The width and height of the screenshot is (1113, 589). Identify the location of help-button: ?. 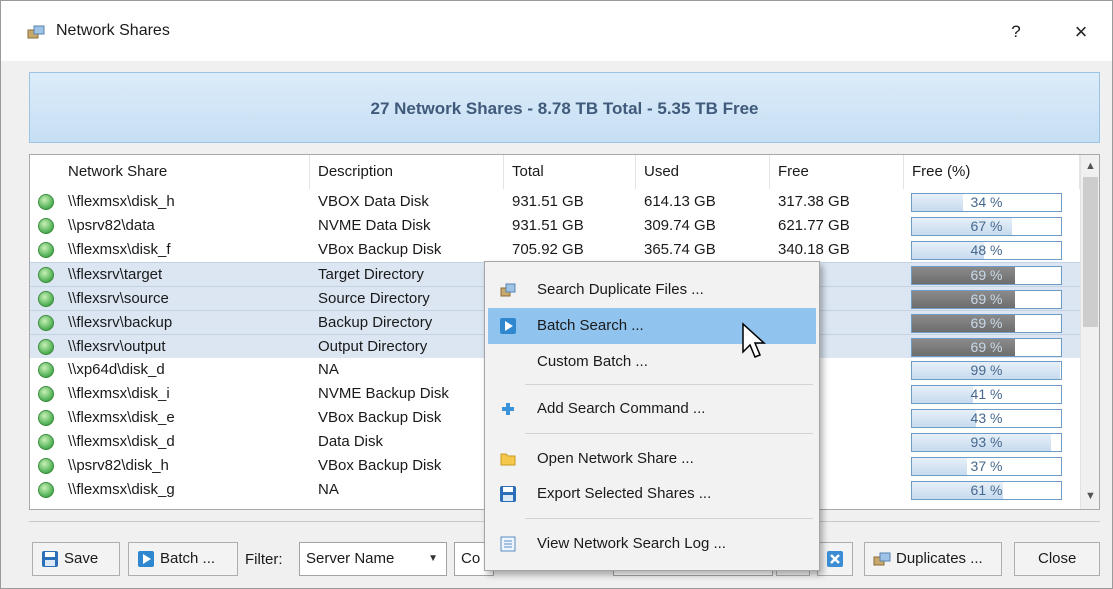
(1016, 32).